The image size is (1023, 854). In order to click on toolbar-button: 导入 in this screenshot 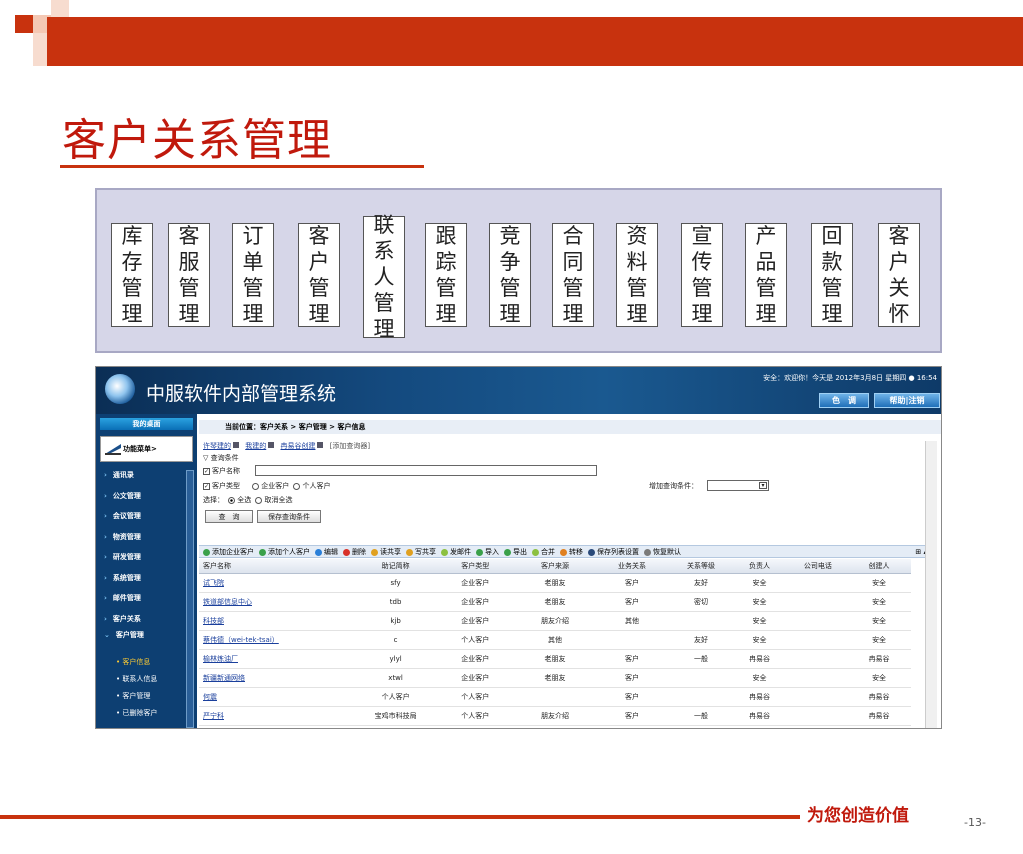, I will do `click(487, 552)`.